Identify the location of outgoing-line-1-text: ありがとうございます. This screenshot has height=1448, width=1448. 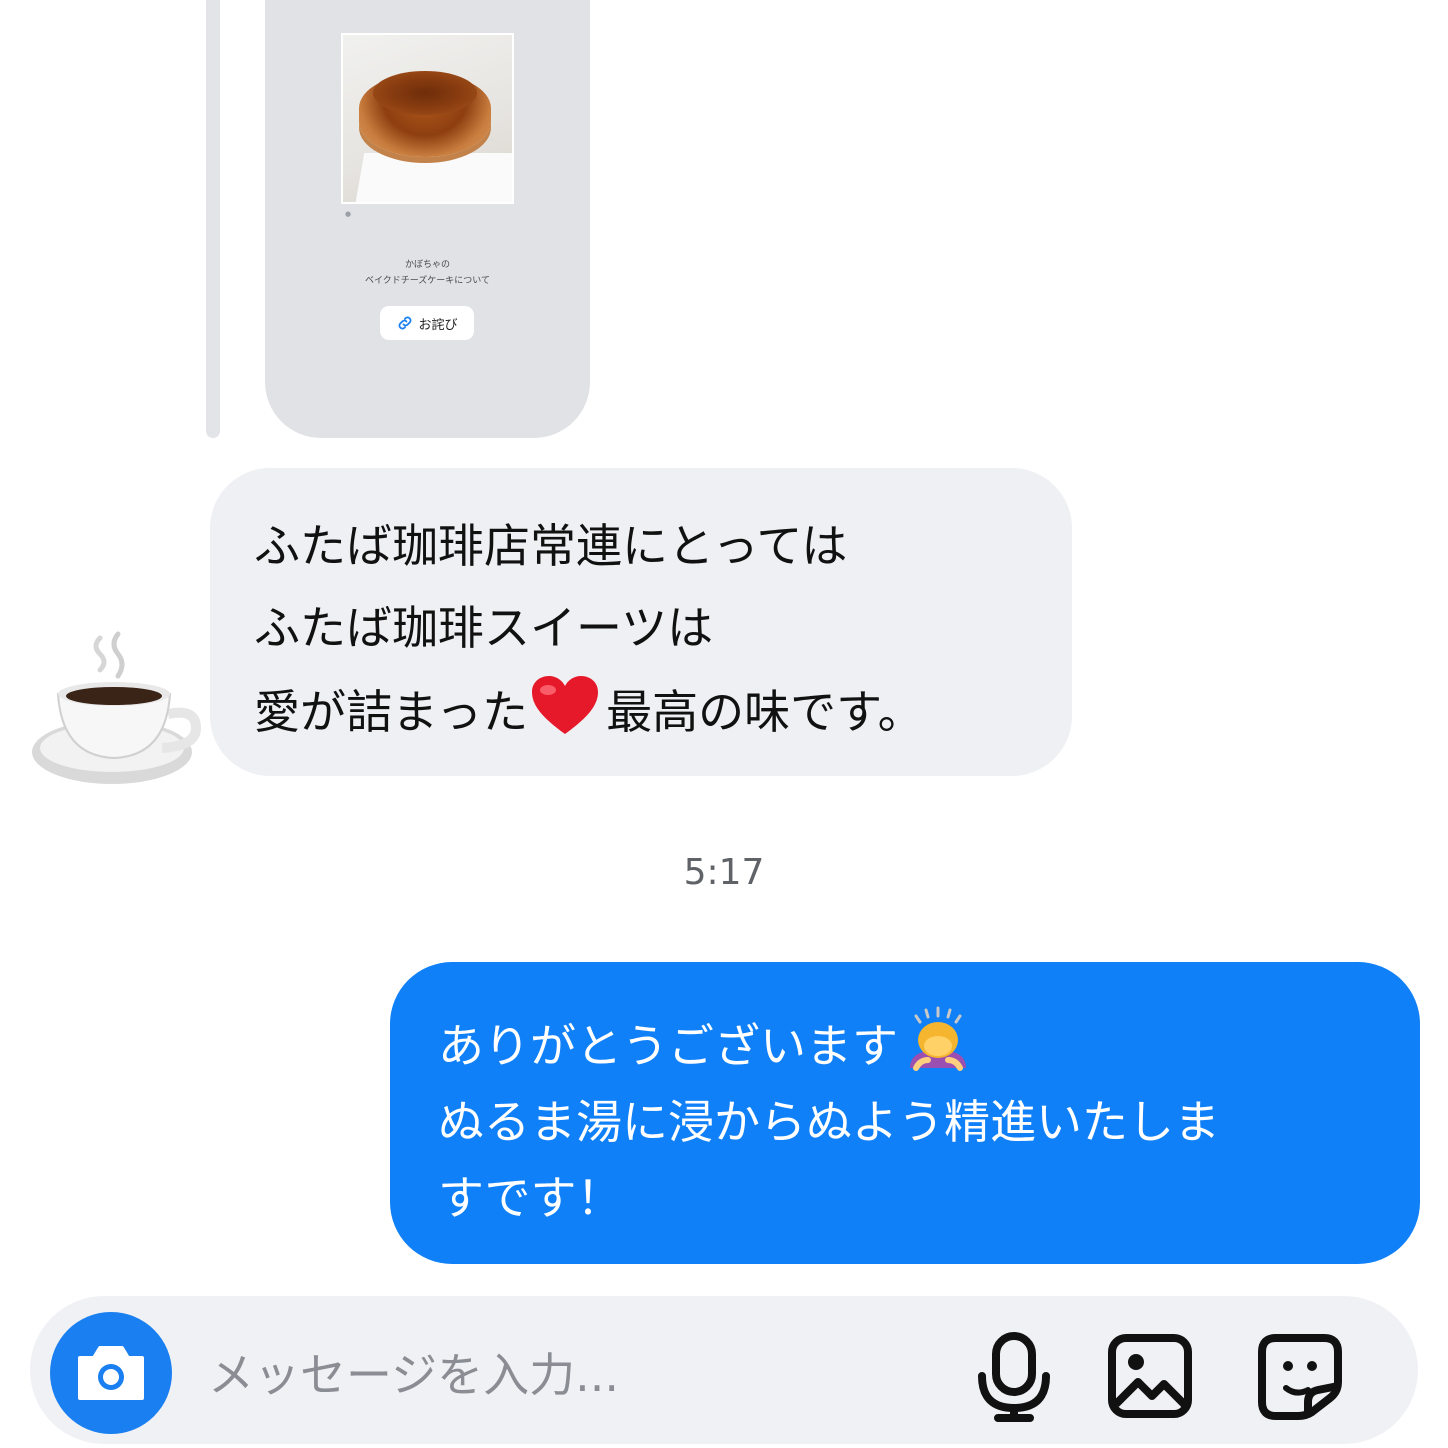
(668, 1046).